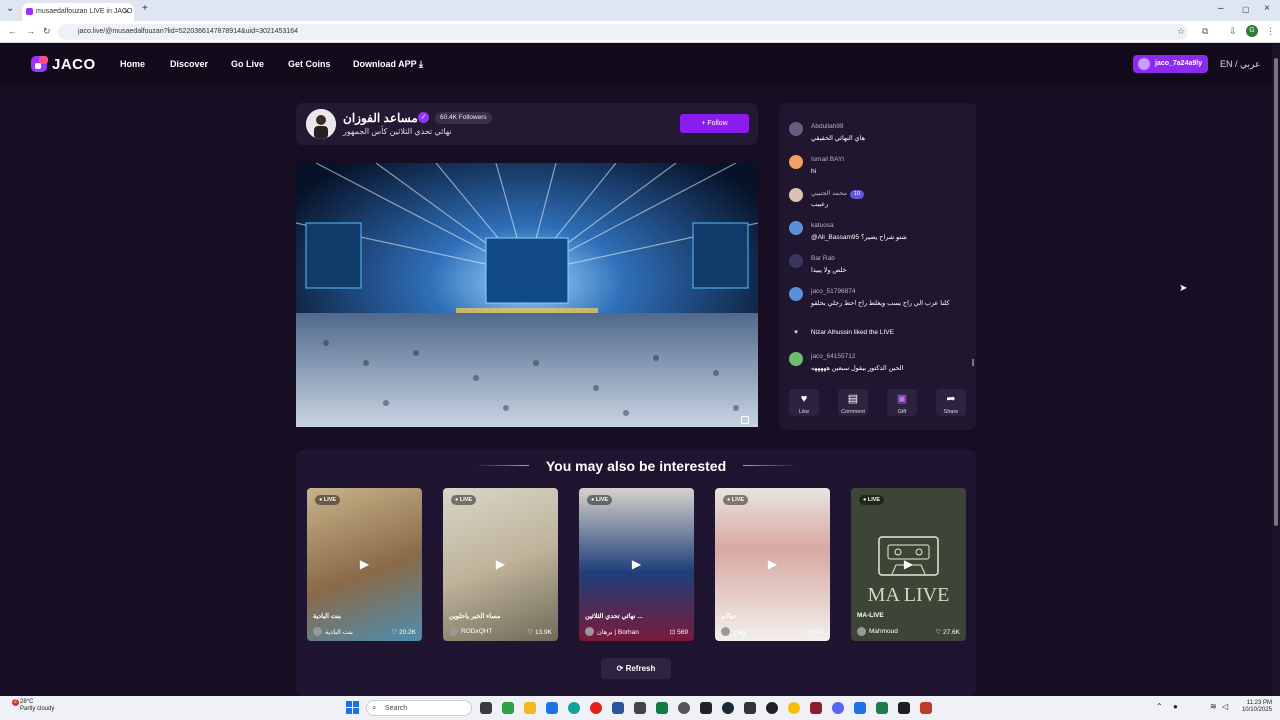 Image resolution: width=1280 pixels, height=720 pixels. Describe the element at coordinates (1159, 706) in the screenshot. I see `tray-chevron-icon: ⌃` at that location.